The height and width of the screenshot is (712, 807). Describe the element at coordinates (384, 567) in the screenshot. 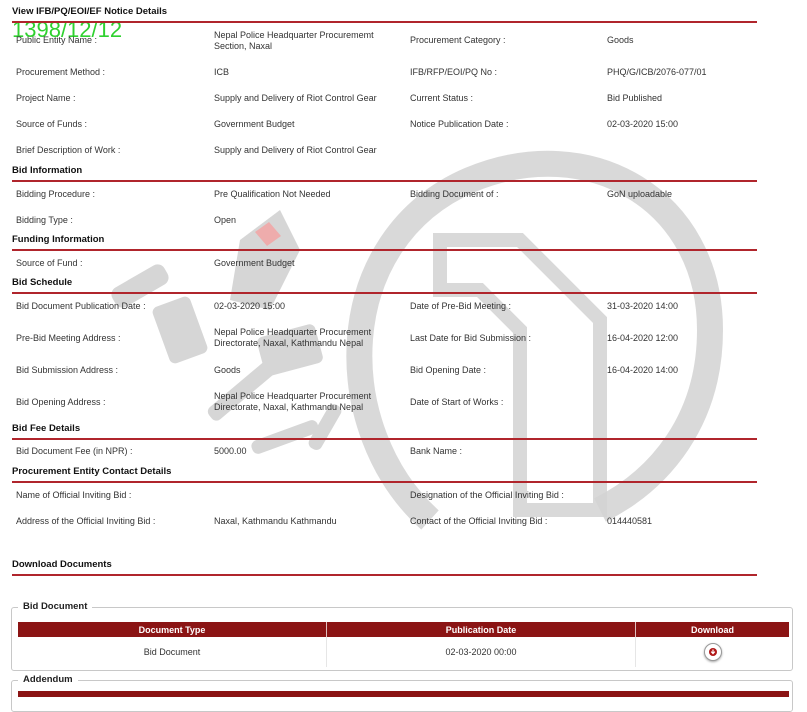

I see `section-title-download-documents: Download Documents` at that location.